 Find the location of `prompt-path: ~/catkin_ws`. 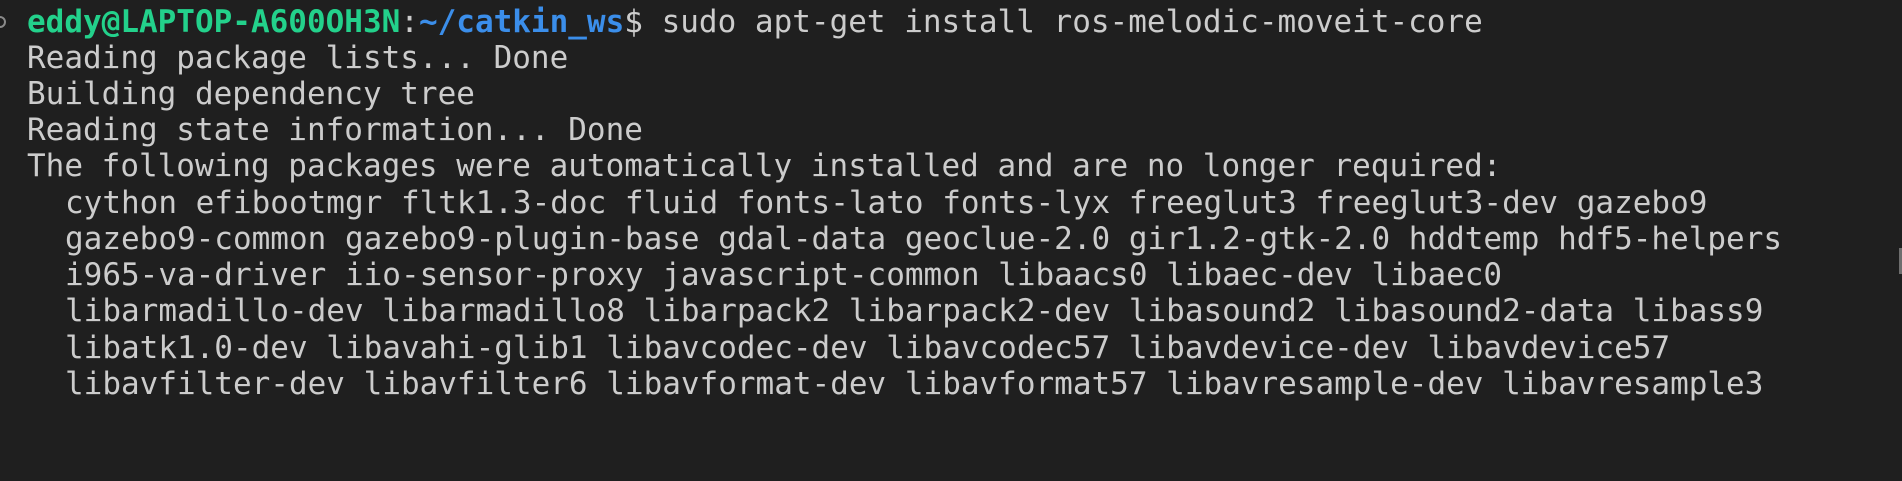

prompt-path: ~/catkin_ws is located at coordinates (521, 22).